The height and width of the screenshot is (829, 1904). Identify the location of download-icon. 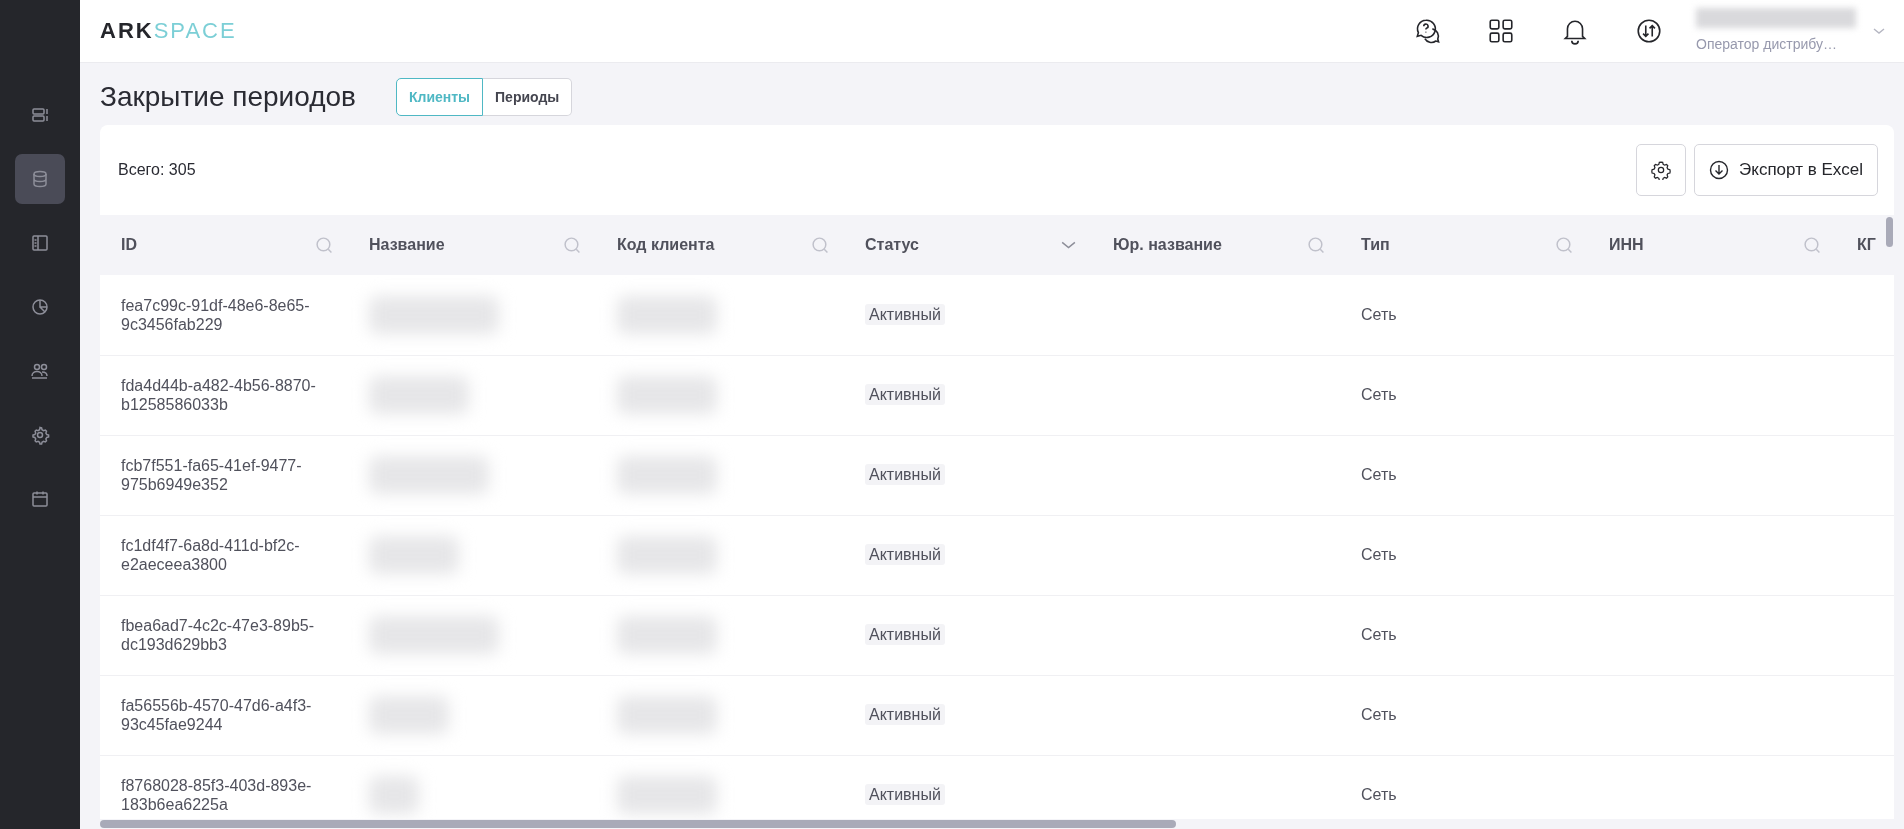
(1719, 170).